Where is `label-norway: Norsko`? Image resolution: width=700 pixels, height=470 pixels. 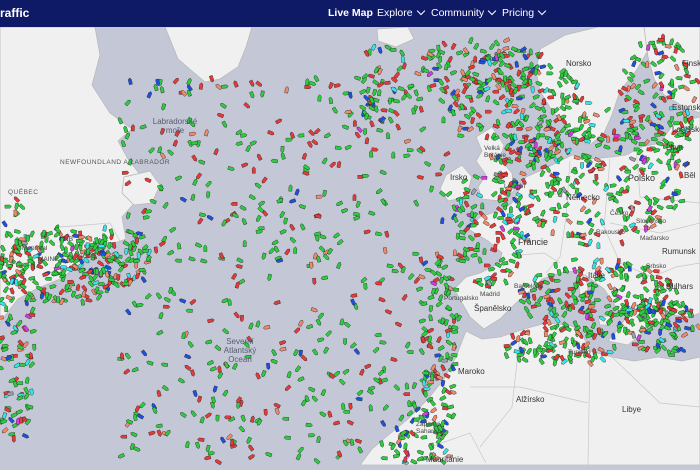 label-norway: Norsko is located at coordinates (579, 63).